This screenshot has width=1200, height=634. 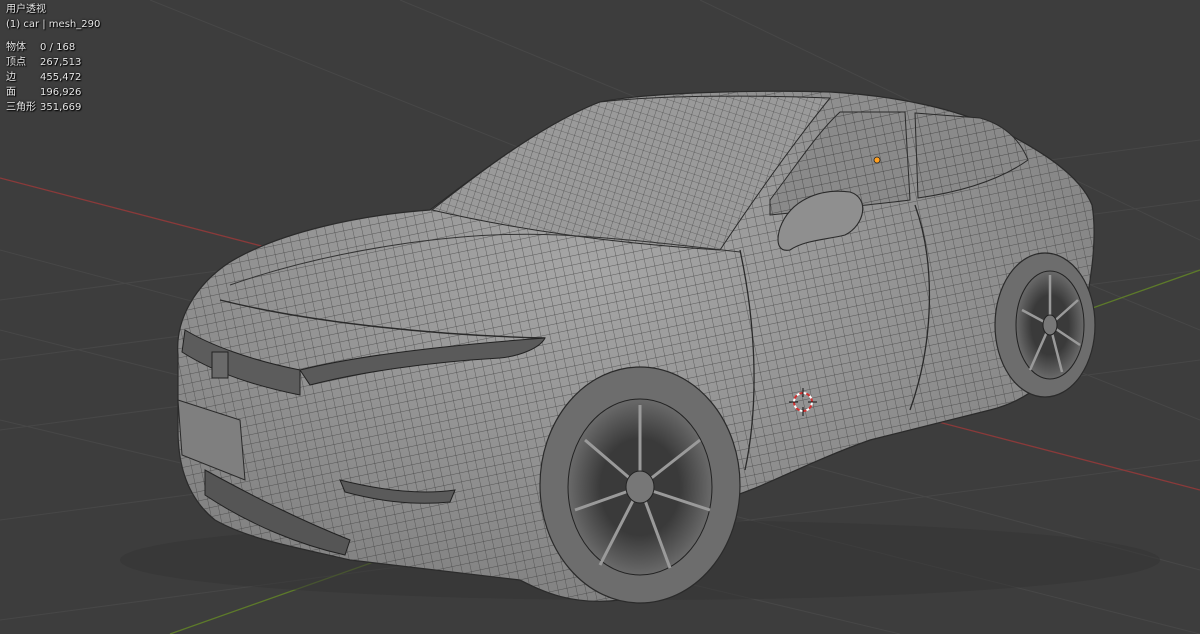 What do you see at coordinates (16, 62) in the screenshot?
I see `stat-label: 顶点` at bounding box center [16, 62].